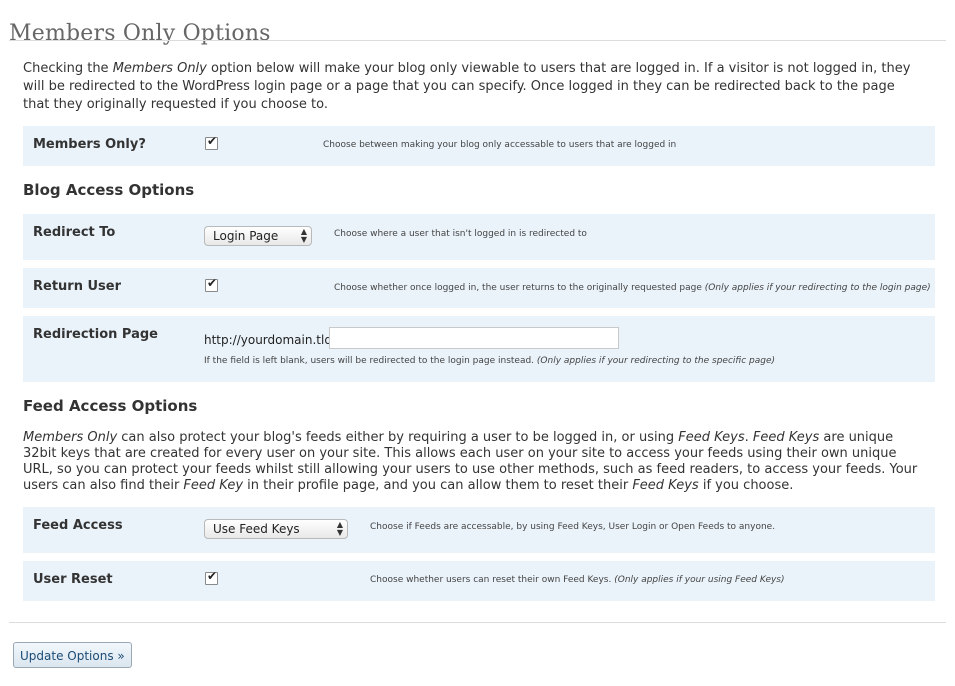 The width and height of the screenshot is (955, 686). Describe the element at coordinates (77, 286) in the screenshot. I see `return-user-label: Return User` at that location.